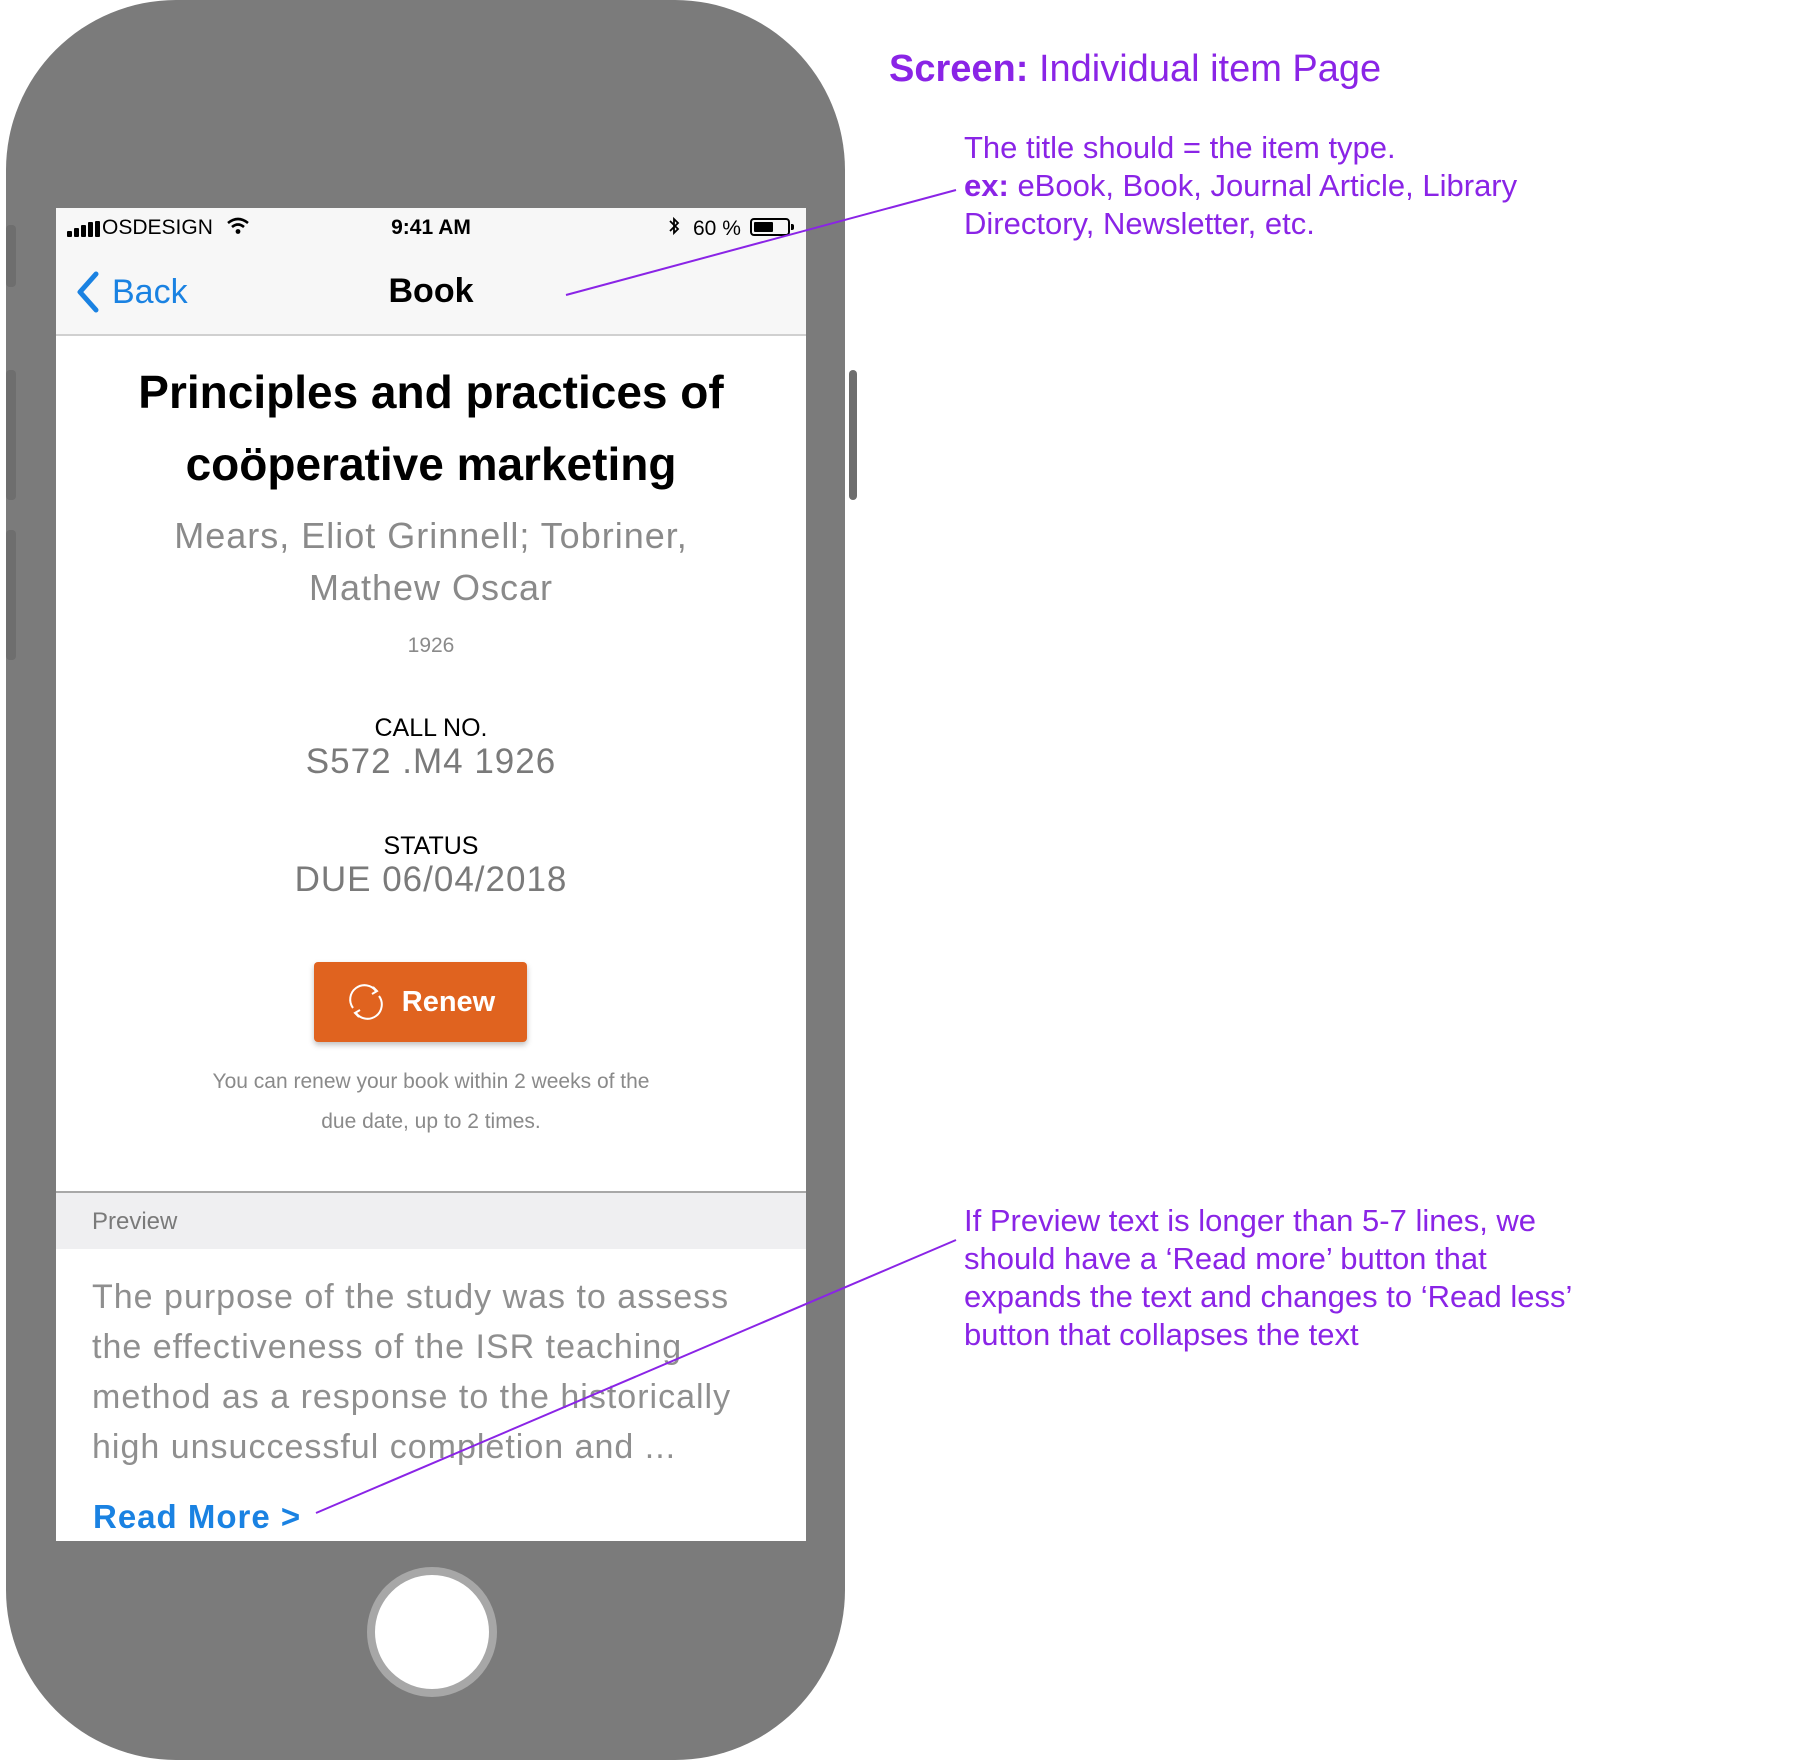 The image size is (1796, 1760). What do you see at coordinates (431, 1220) in the screenshot?
I see `preview-section-header: Preview` at bounding box center [431, 1220].